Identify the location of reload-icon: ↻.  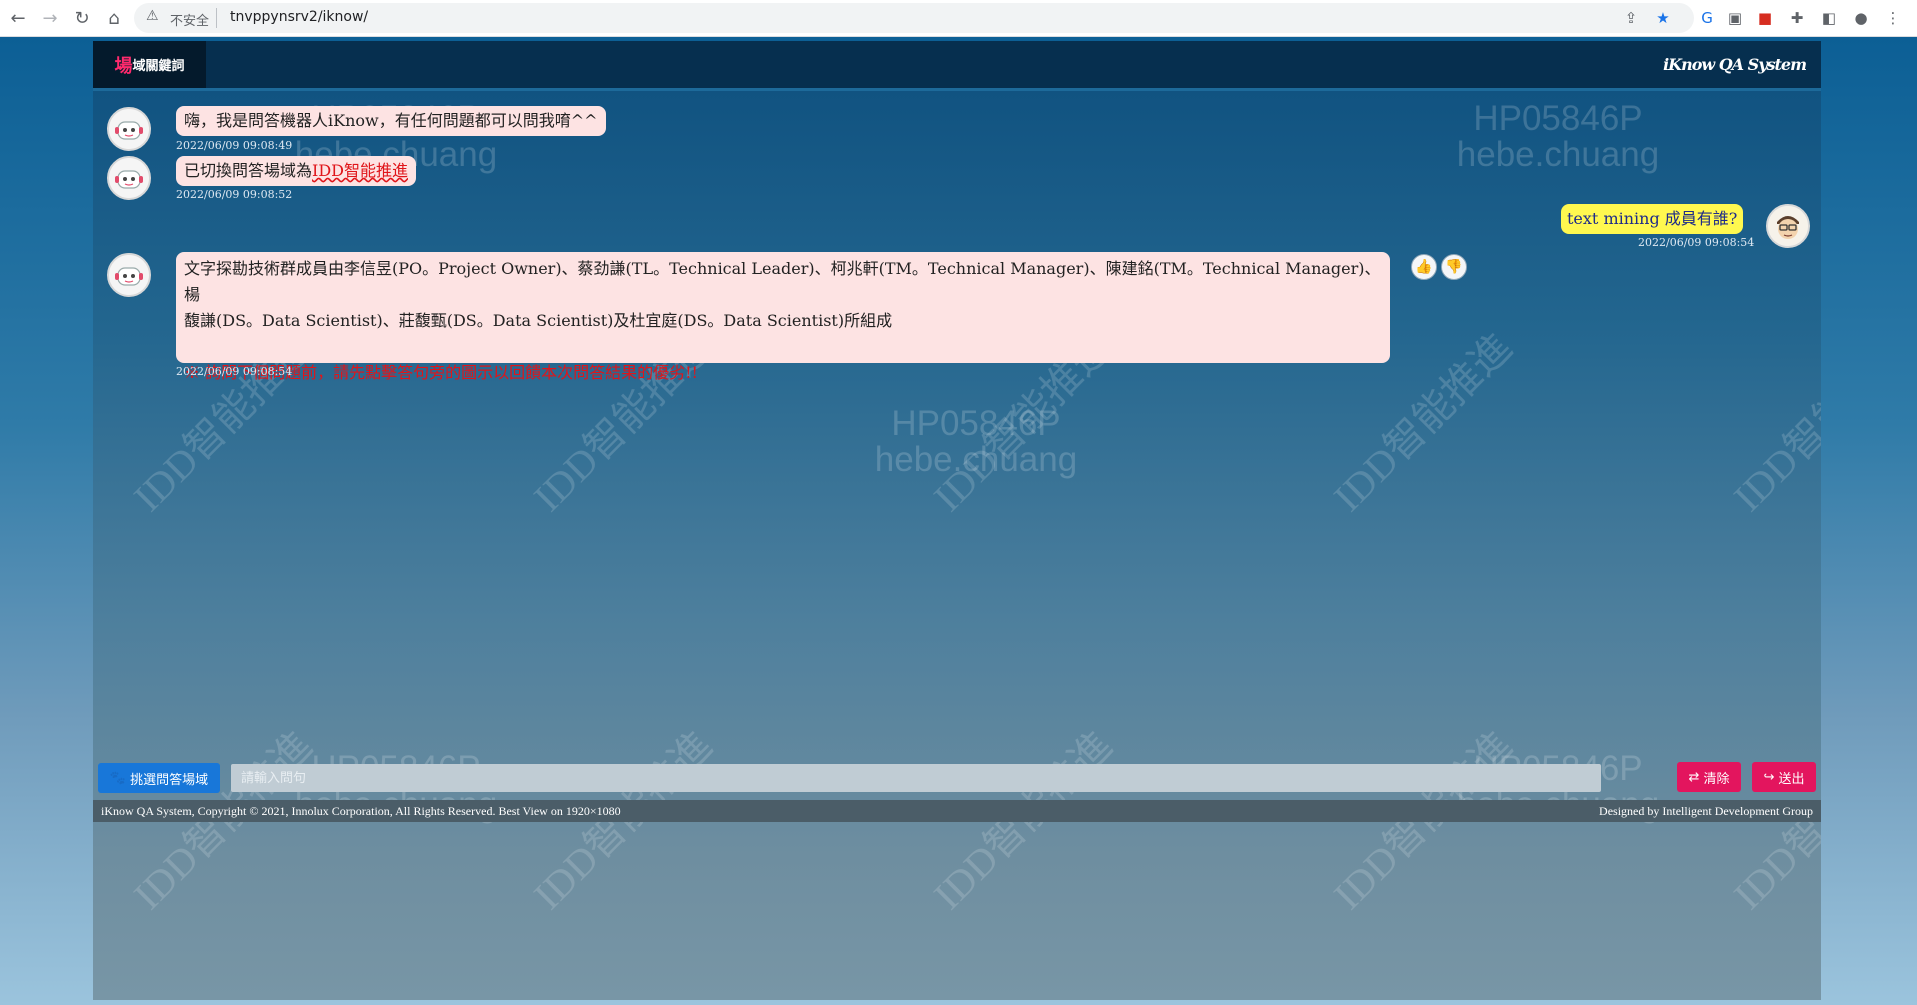
(82, 18).